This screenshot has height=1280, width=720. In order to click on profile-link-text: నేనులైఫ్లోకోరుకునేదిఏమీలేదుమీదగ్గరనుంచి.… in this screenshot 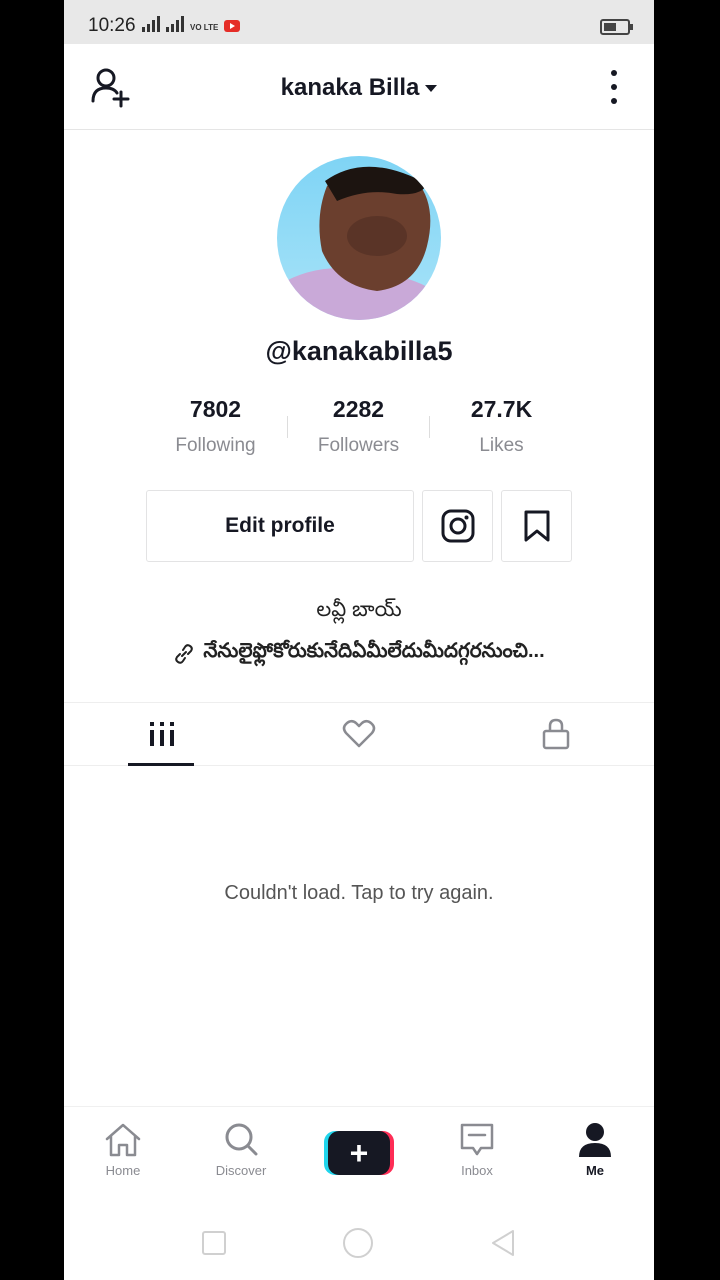, I will do `click(374, 651)`.